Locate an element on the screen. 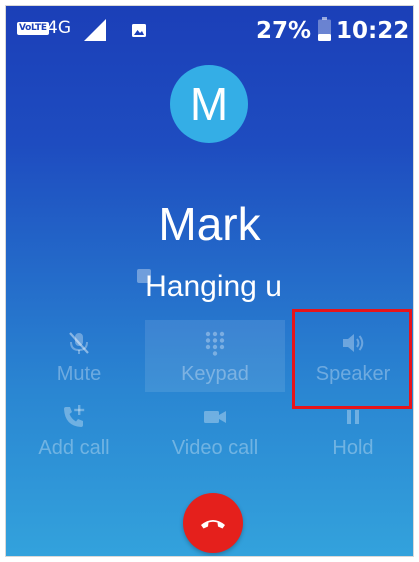  call-status-row: Hanging u is located at coordinates (209, 287).